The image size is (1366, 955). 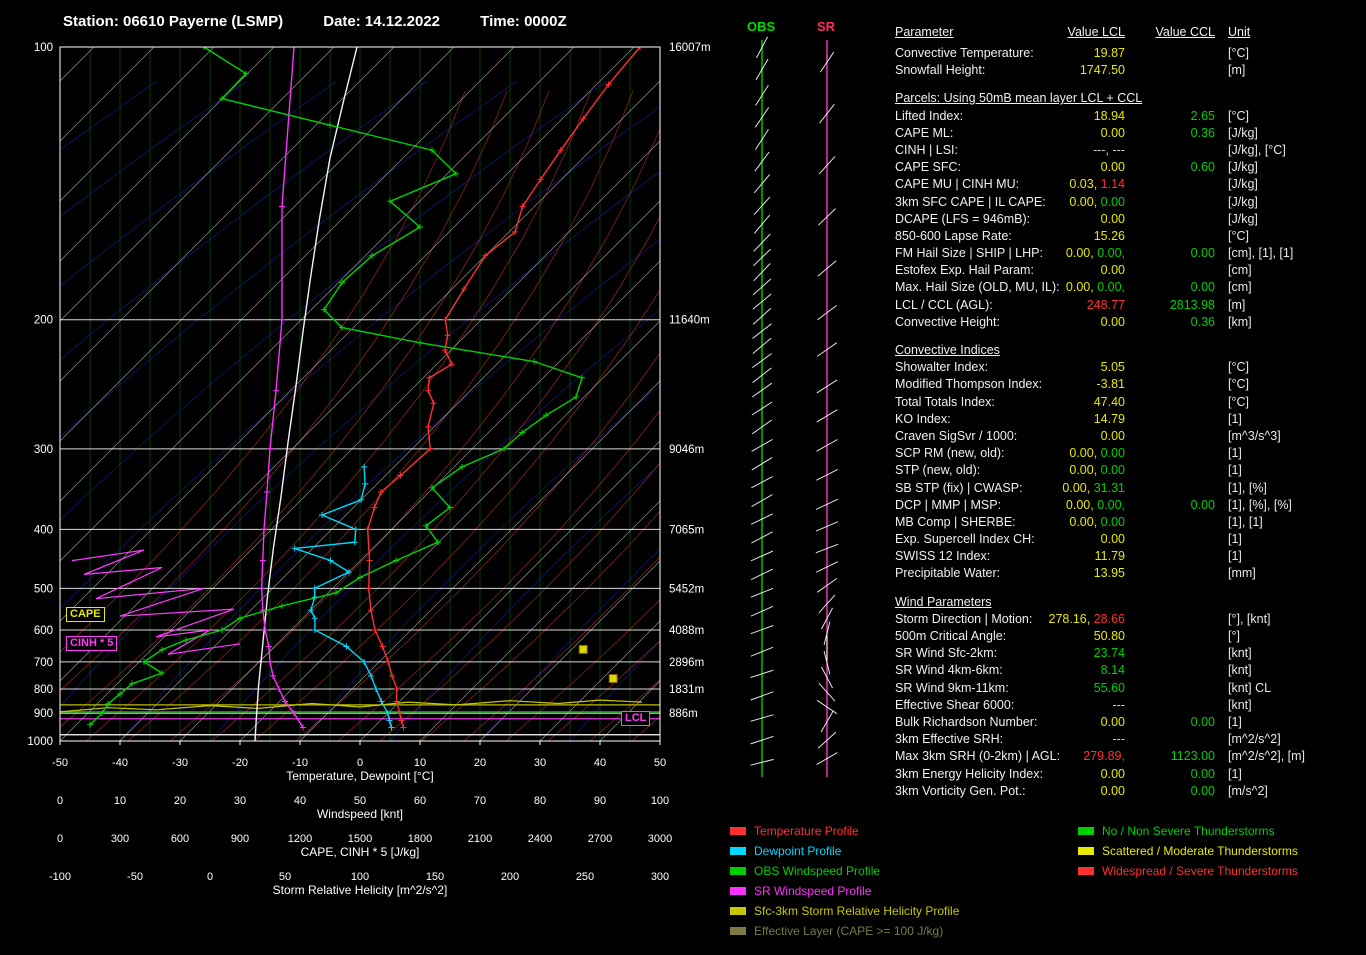 I want to click on svg-text: 30, so click(x=540, y=763).